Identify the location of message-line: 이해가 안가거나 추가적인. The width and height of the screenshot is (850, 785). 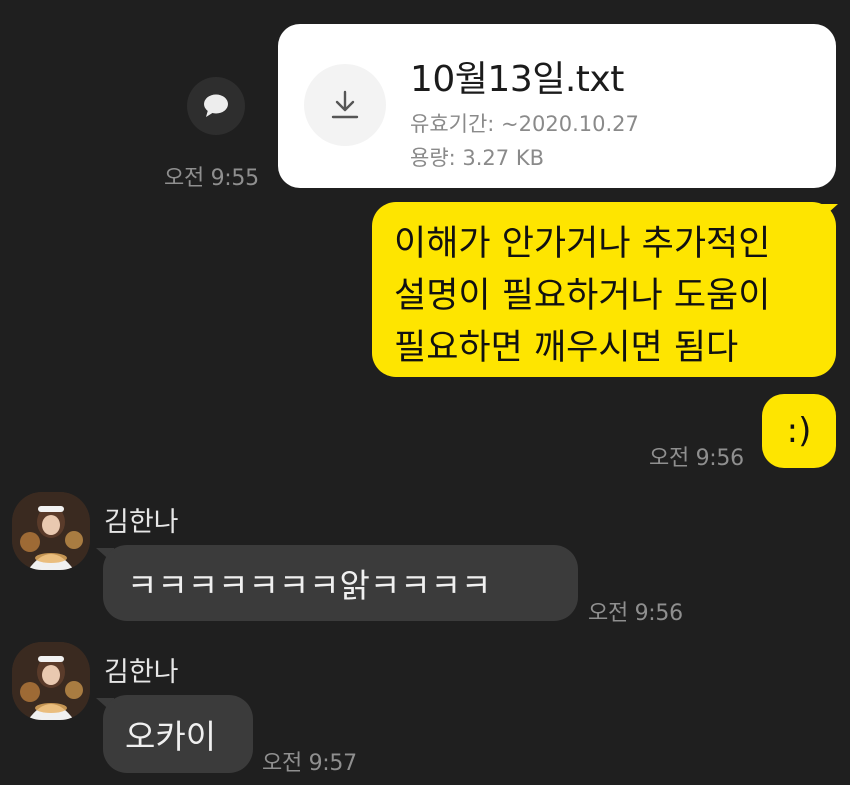
(582, 244).